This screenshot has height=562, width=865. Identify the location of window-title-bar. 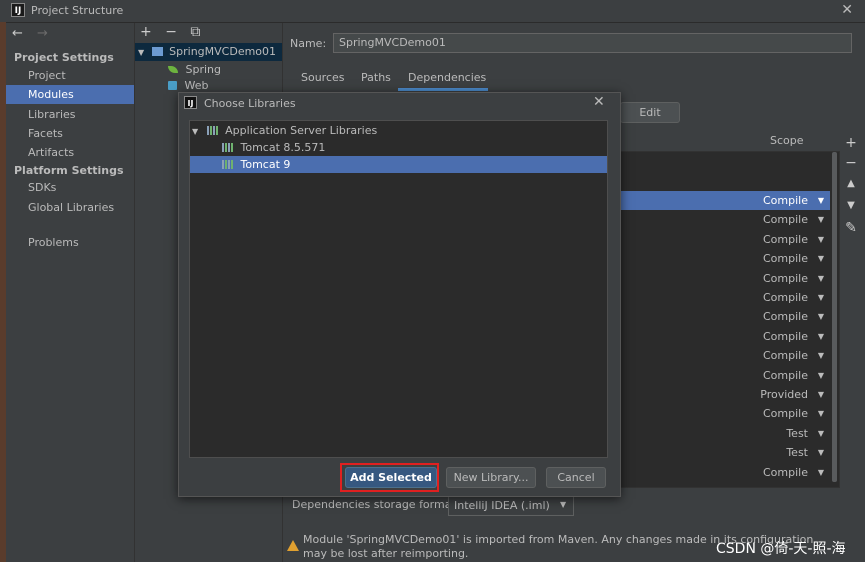
(432, 11).